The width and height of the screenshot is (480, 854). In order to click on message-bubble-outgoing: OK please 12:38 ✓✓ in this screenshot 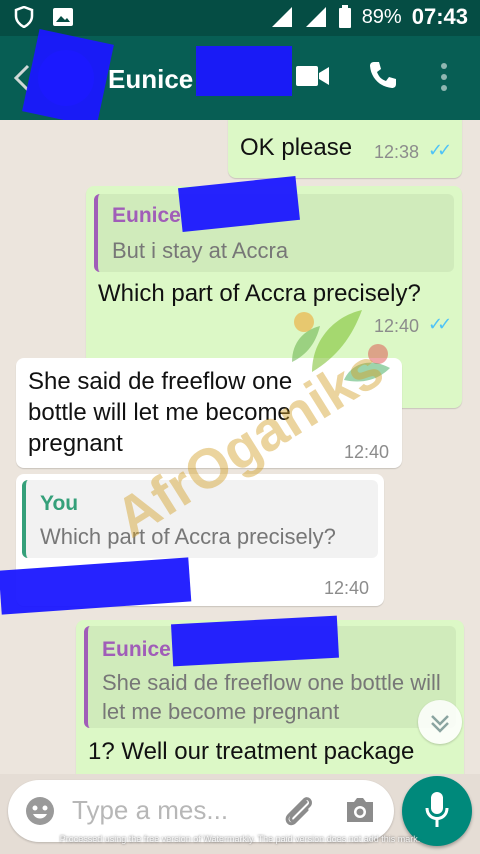, I will do `click(345, 149)`.